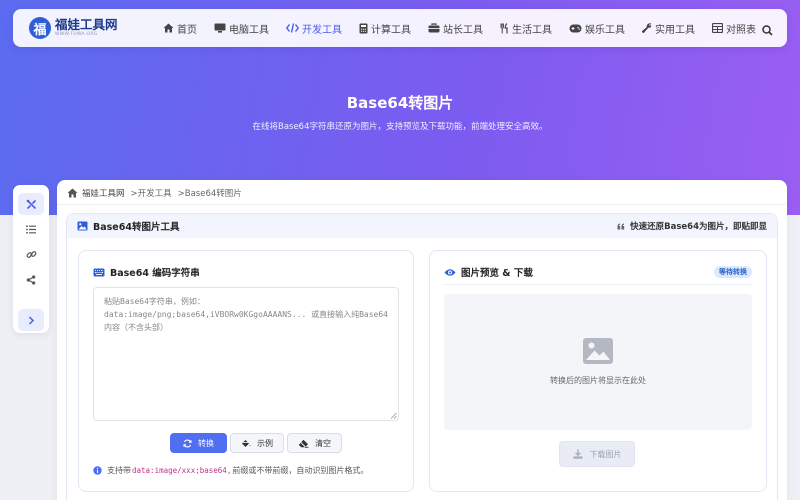 This screenshot has height=500, width=800. Describe the element at coordinates (598, 351) in the screenshot. I see `image-placeholder-icon` at that location.